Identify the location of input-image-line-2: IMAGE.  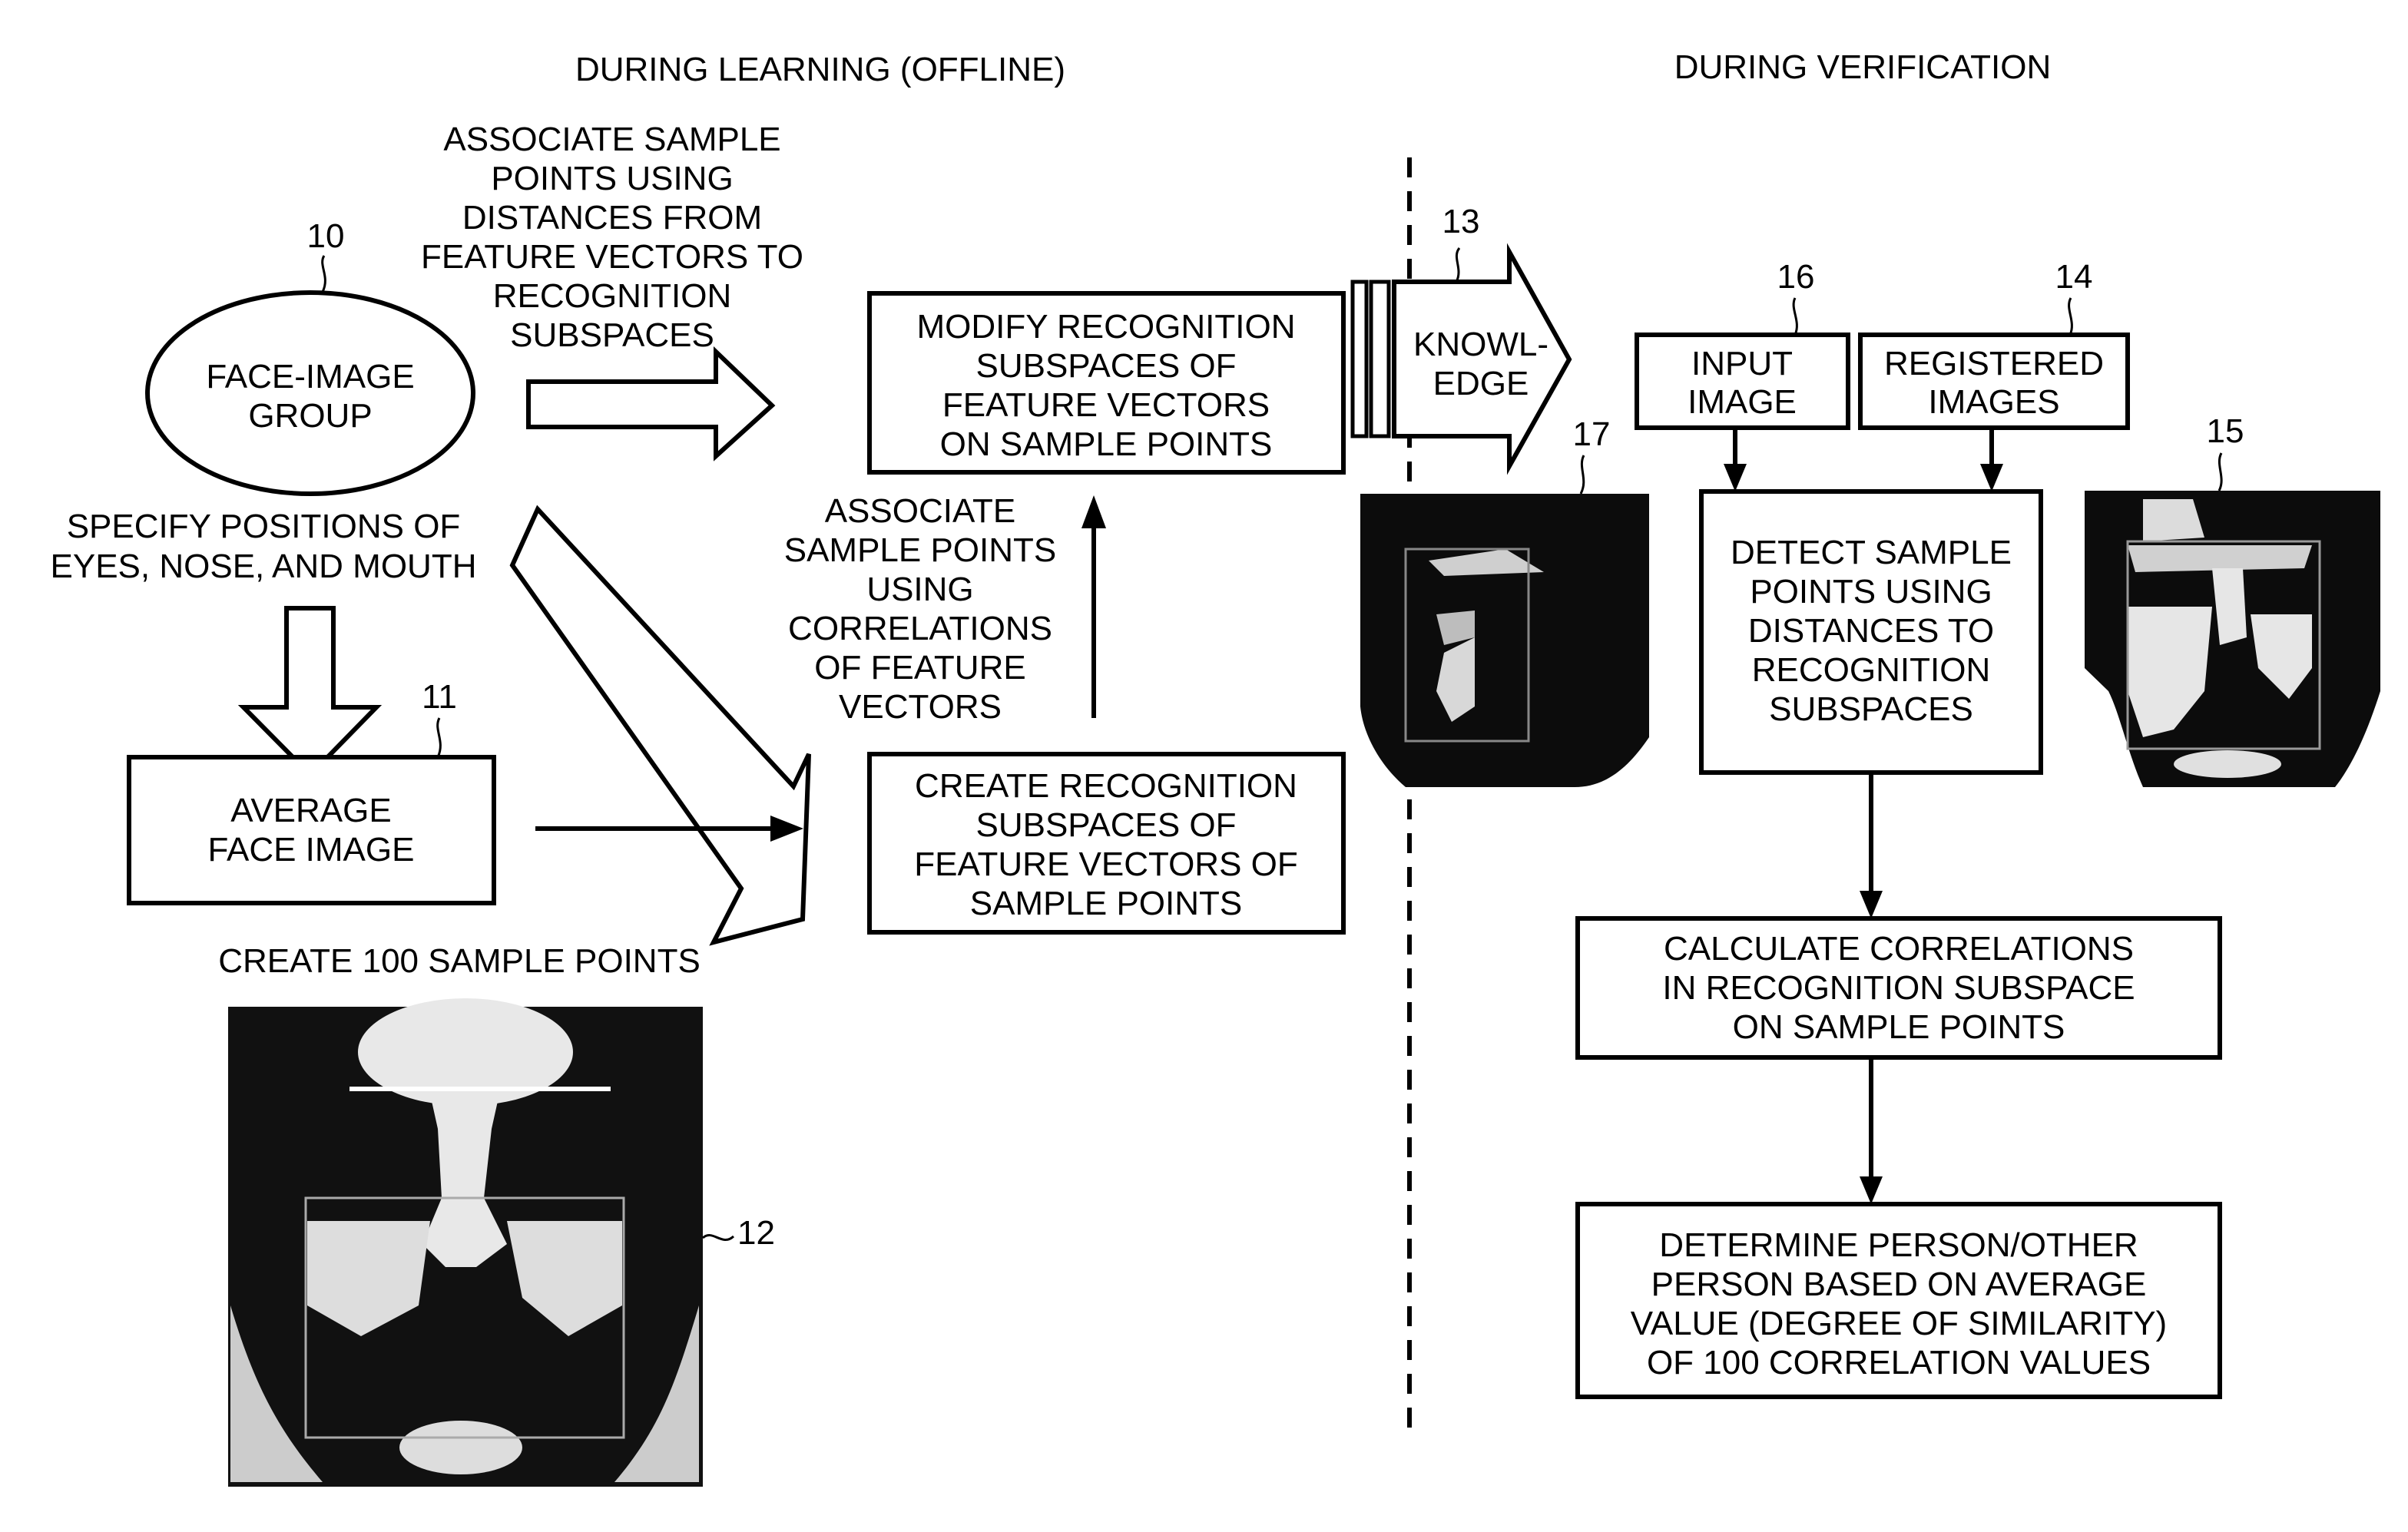
(1743, 402).